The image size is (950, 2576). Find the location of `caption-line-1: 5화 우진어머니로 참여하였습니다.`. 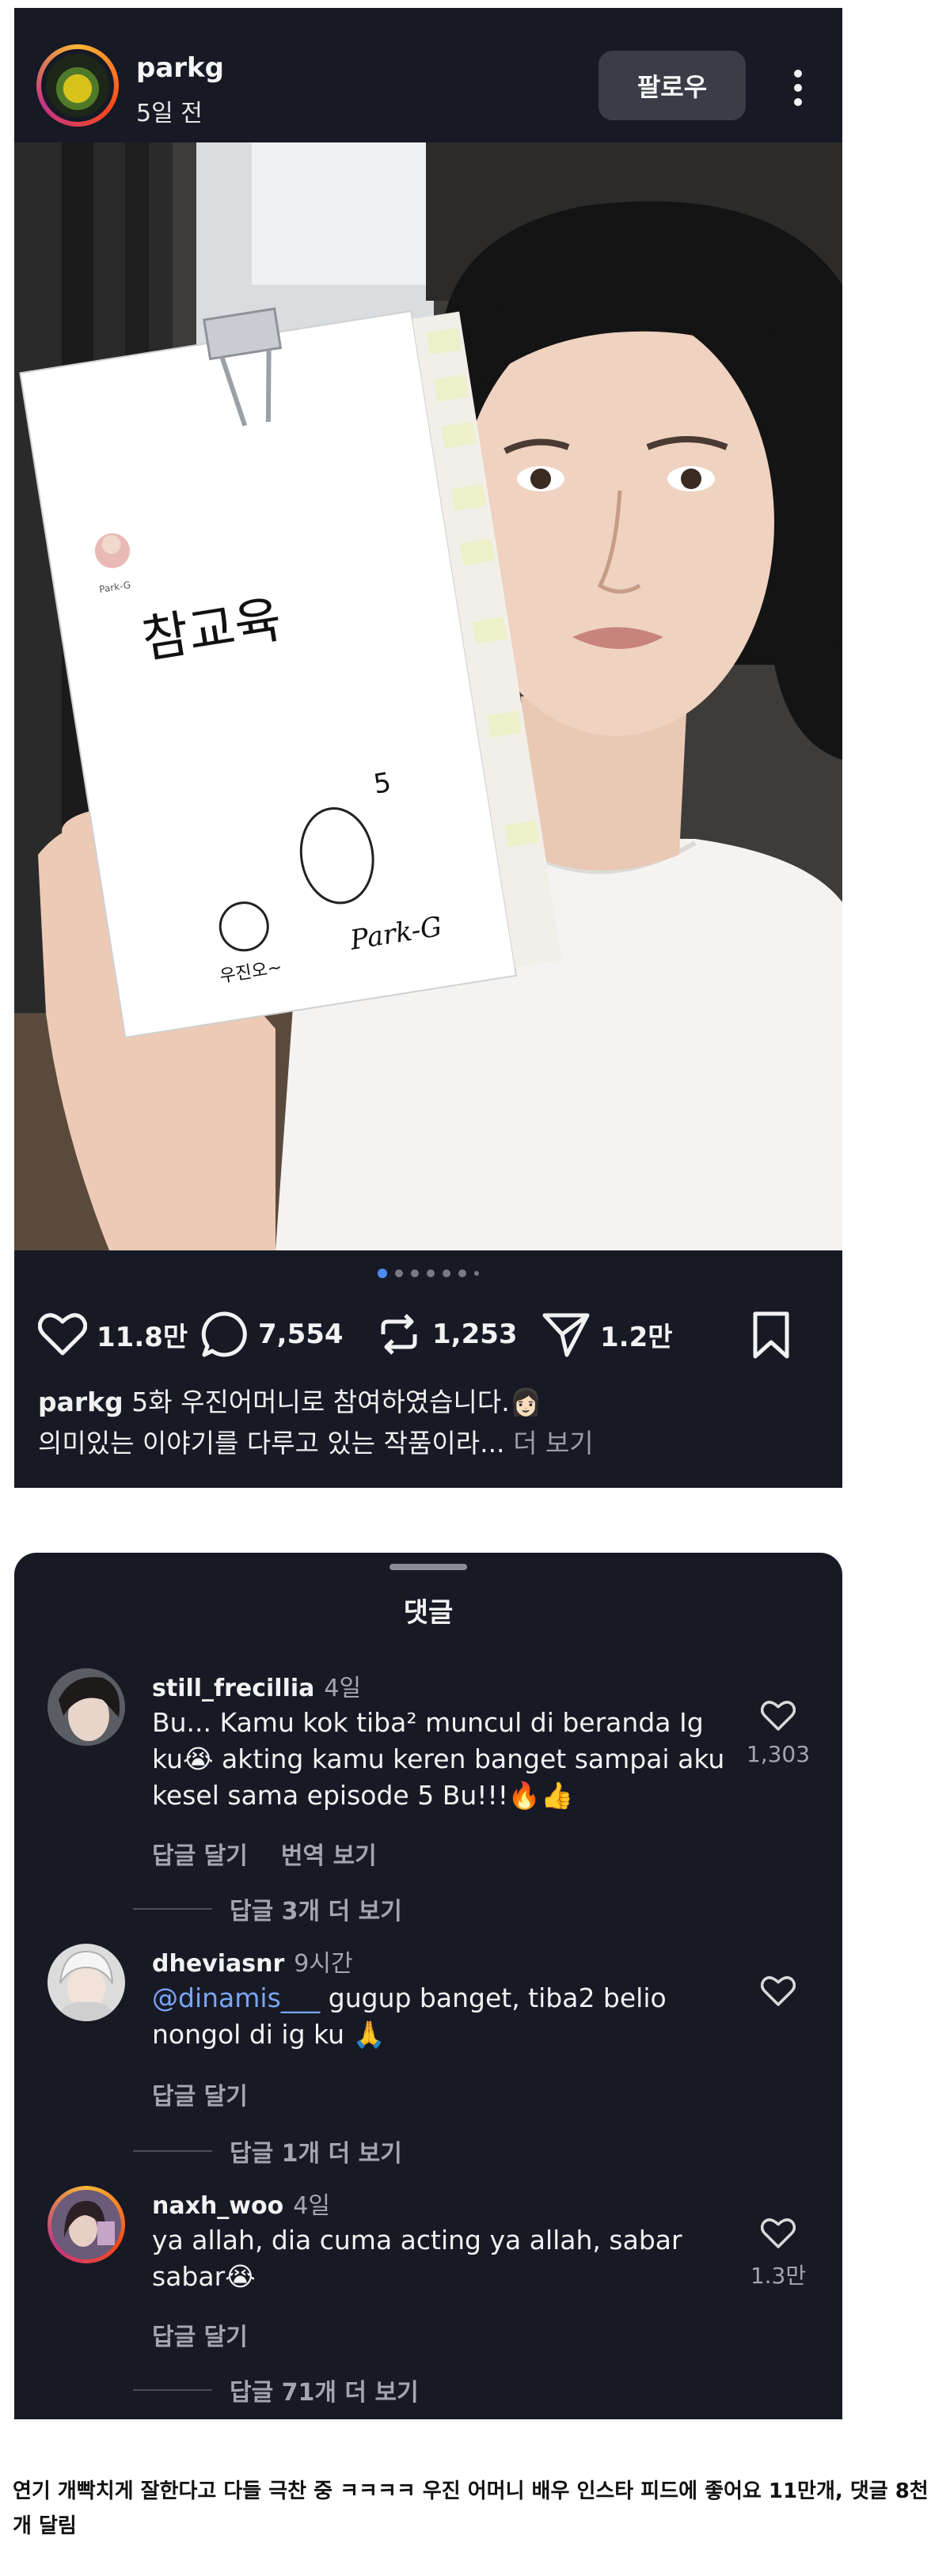

caption-line-1: 5화 우진어머니로 참여하였습니다. is located at coordinates (320, 1402).